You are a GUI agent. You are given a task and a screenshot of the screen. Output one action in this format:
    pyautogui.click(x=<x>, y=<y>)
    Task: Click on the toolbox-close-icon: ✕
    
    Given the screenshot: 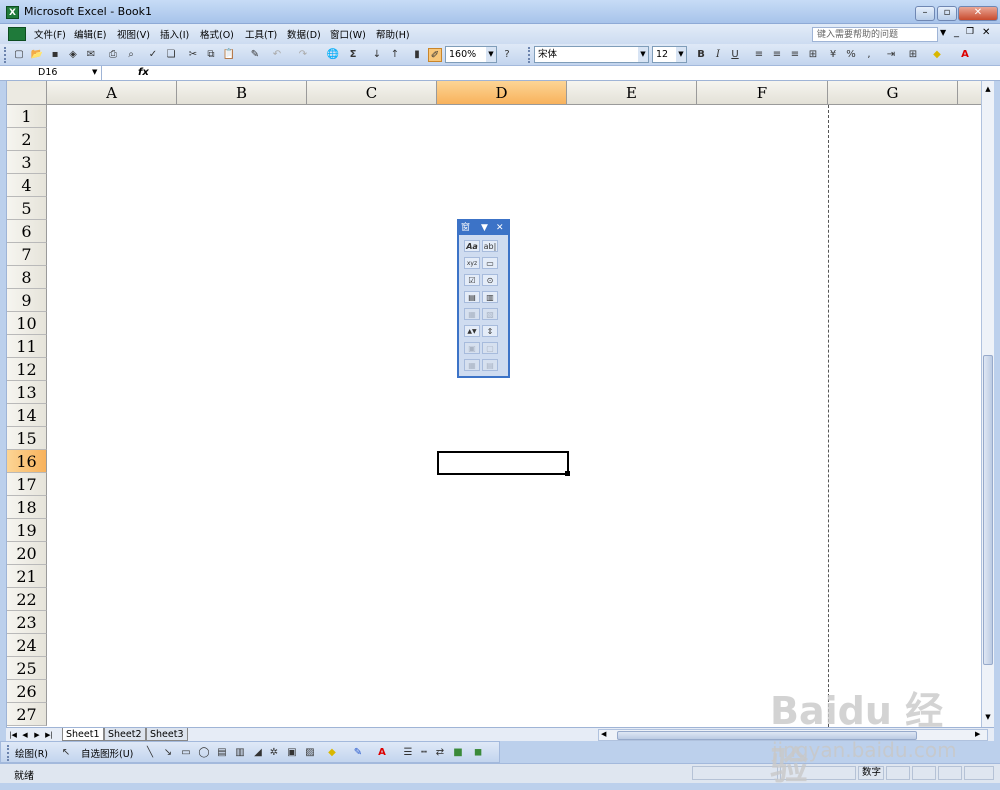 What is the action you would take?
    pyautogui.click(x=500, y=228)
    